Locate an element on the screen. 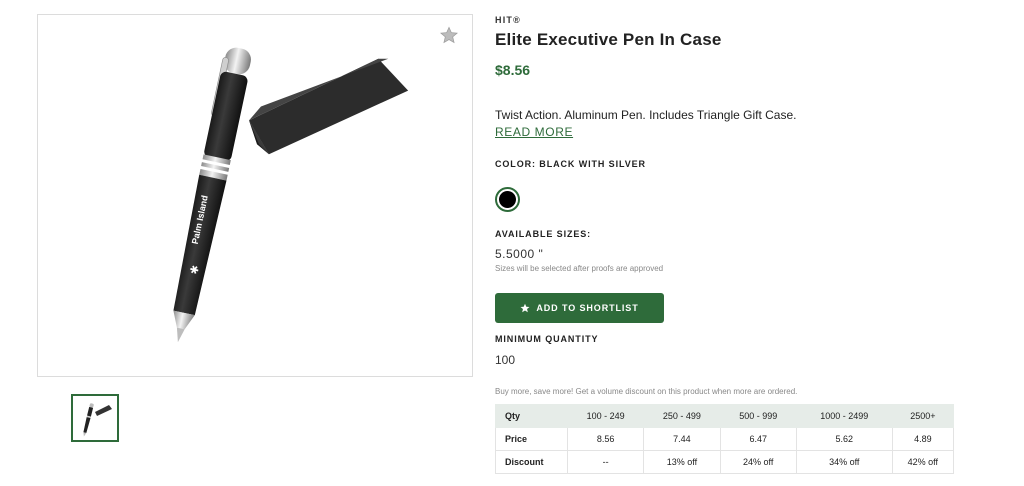  table-row: Price 8.56 7.44 6.47 5.62 4.89 is located at coordinates (725, 439).